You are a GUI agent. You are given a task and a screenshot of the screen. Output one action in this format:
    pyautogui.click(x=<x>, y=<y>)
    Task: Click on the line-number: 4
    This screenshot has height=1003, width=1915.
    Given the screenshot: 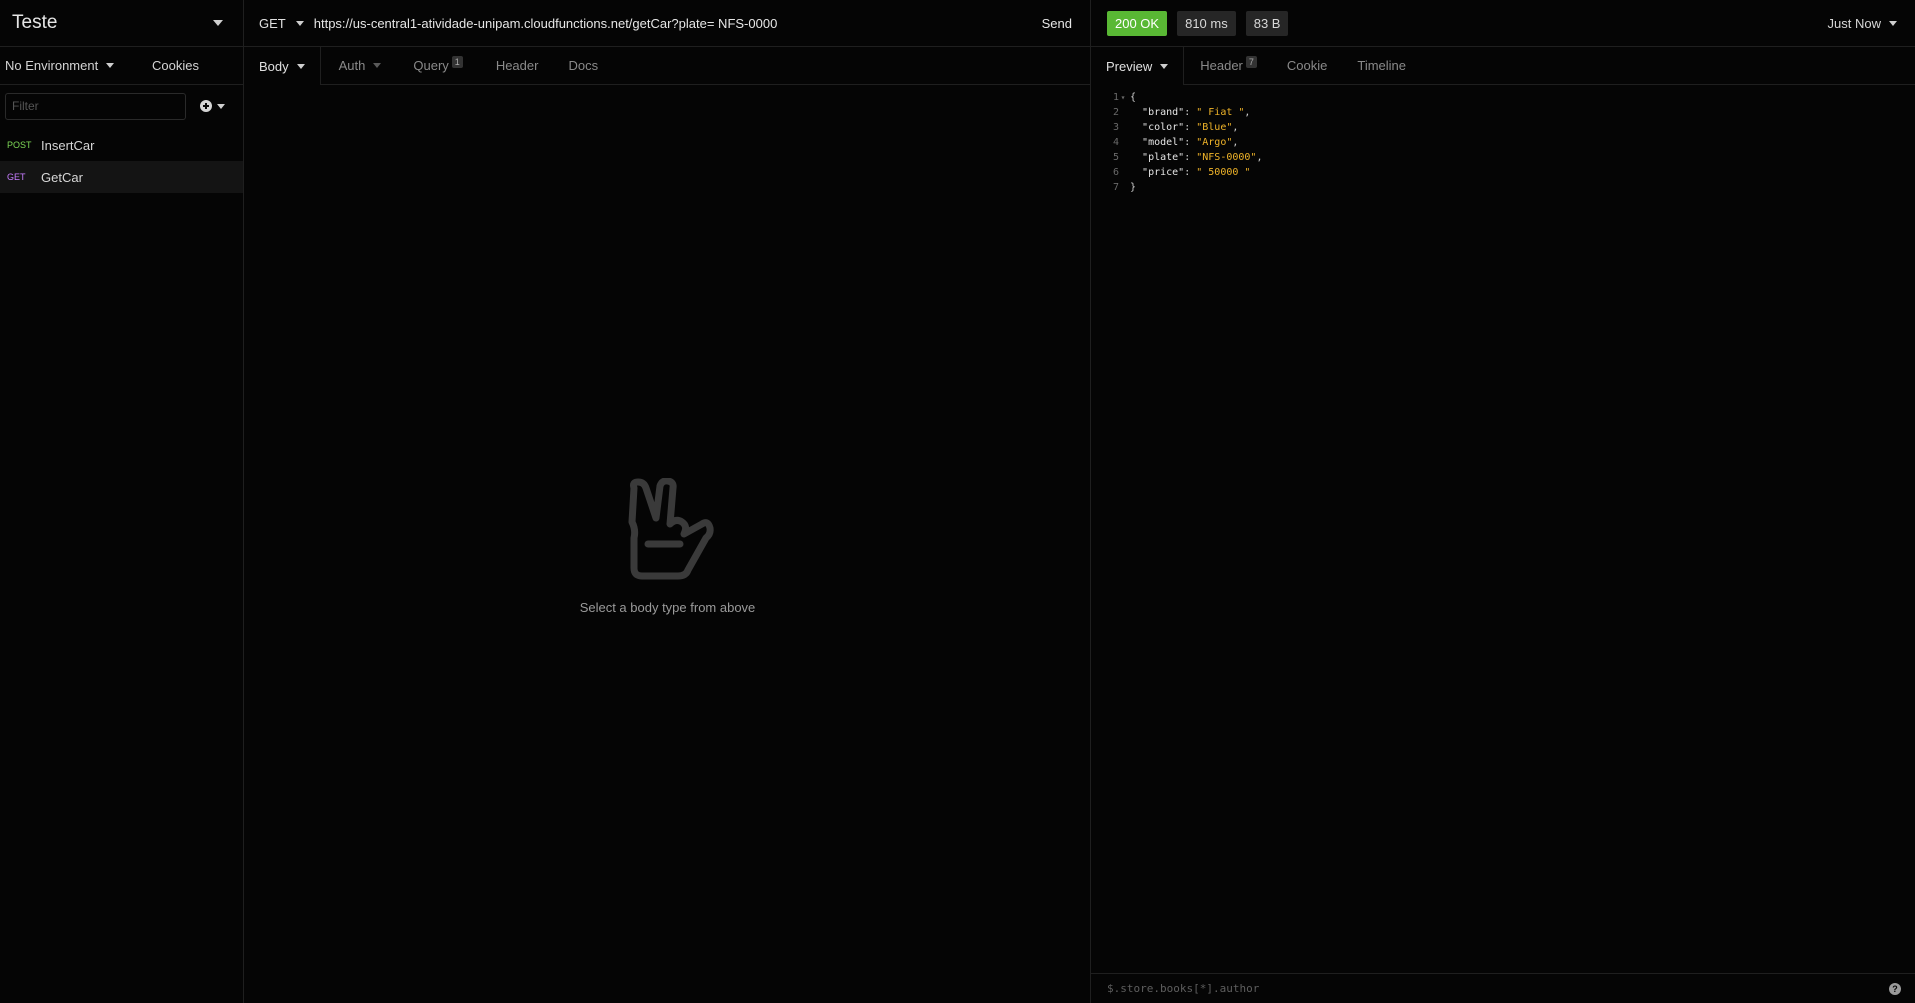 What is the action you would take?
    pyautogui.click(x=1115, y=142)
    